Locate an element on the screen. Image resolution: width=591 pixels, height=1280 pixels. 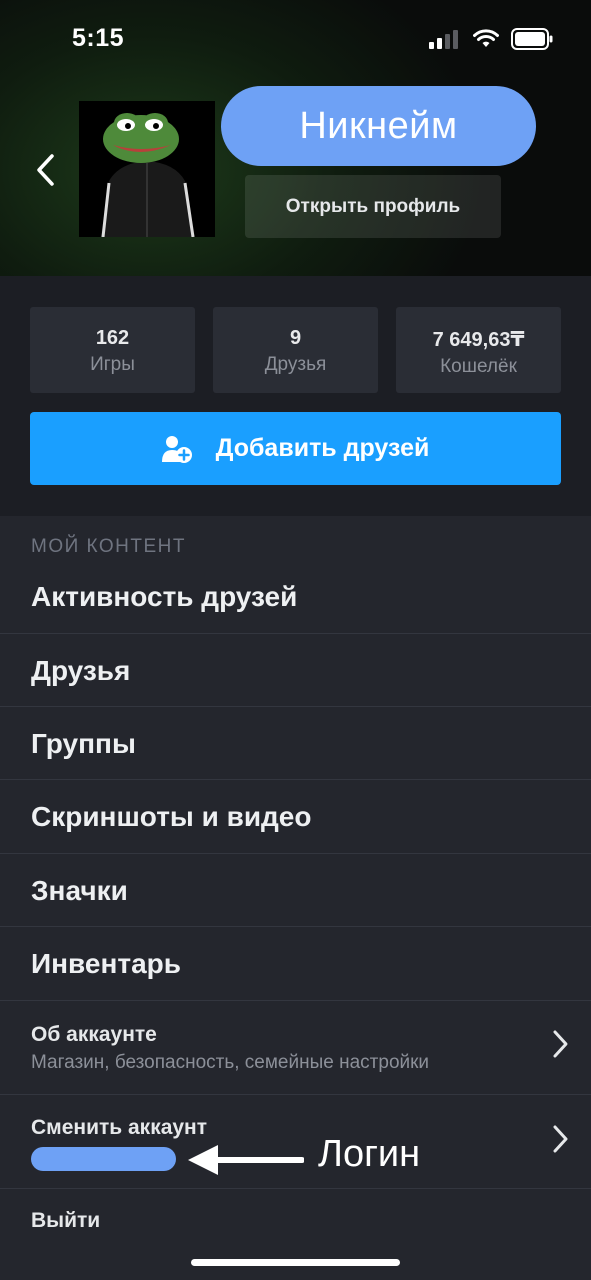
add-friends-button: Добавить друзей is located at coordinates (295, 448).